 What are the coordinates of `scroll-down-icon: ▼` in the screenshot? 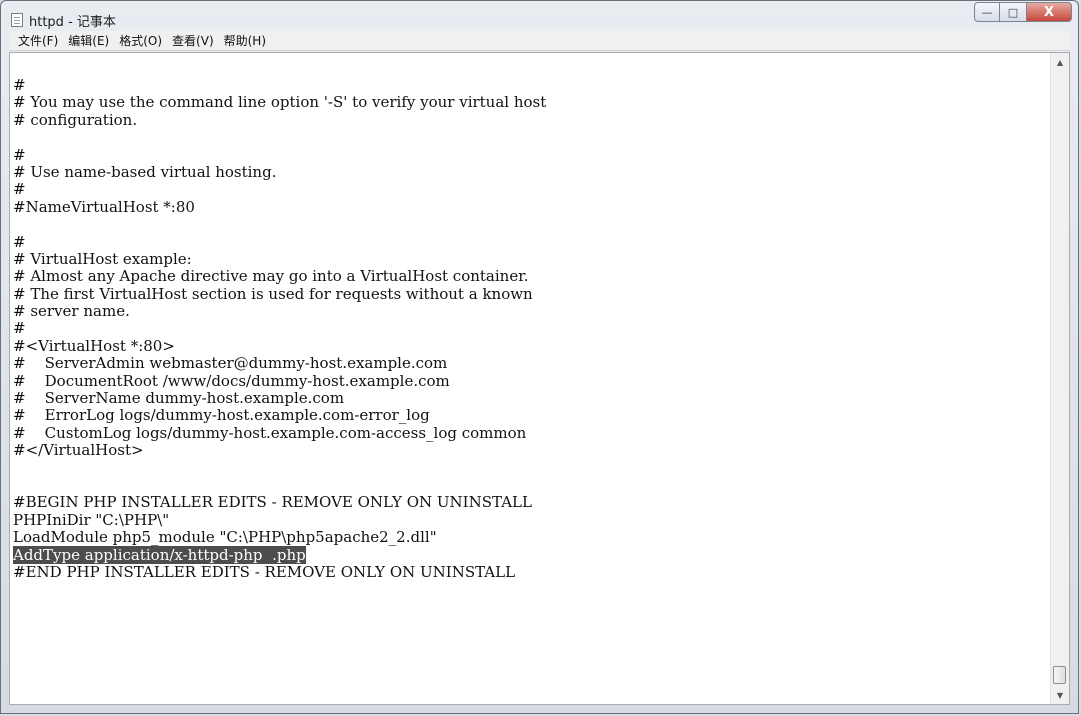 It's located at (1060, 695).